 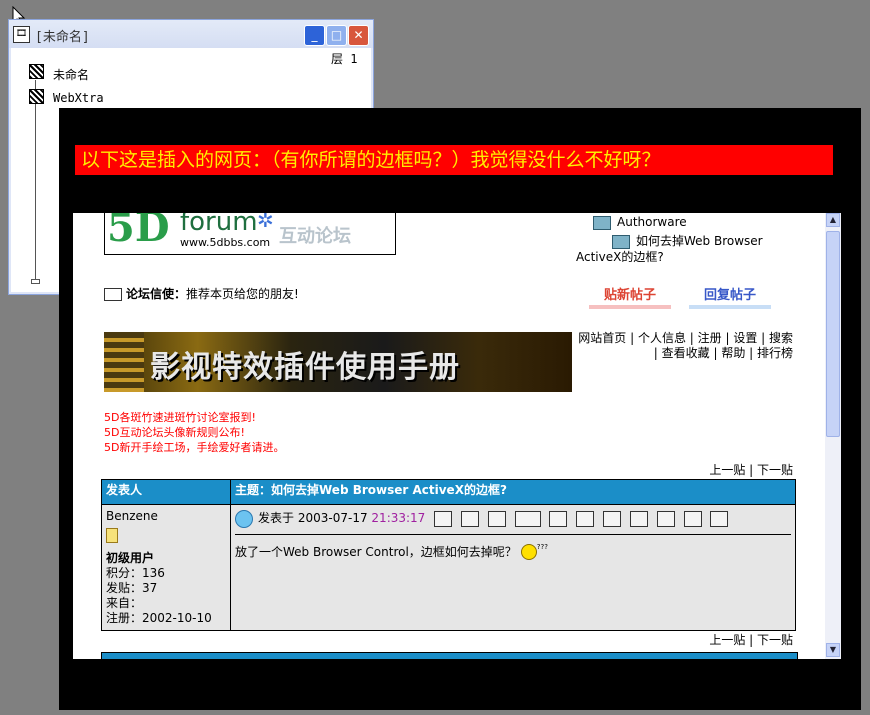 I want to click on post-message: 放了一个Web Browser Control，边框如何去掉呢？???, so click(x=513, y=551).